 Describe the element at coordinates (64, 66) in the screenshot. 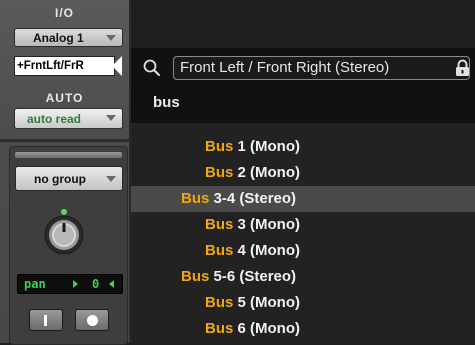

I see `output-selector-field: +FrntLft/FrR` at that location.